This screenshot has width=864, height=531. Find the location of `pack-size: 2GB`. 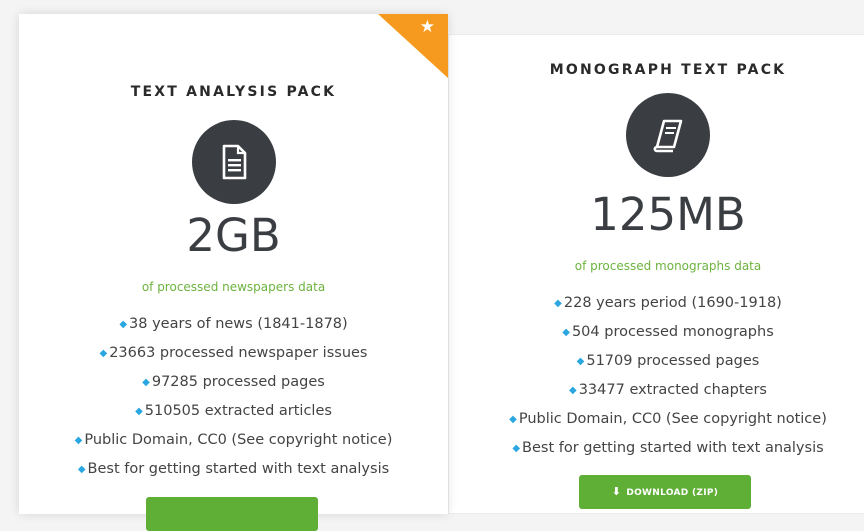

pack-size: 2GB is located at coordinates (233, 235).